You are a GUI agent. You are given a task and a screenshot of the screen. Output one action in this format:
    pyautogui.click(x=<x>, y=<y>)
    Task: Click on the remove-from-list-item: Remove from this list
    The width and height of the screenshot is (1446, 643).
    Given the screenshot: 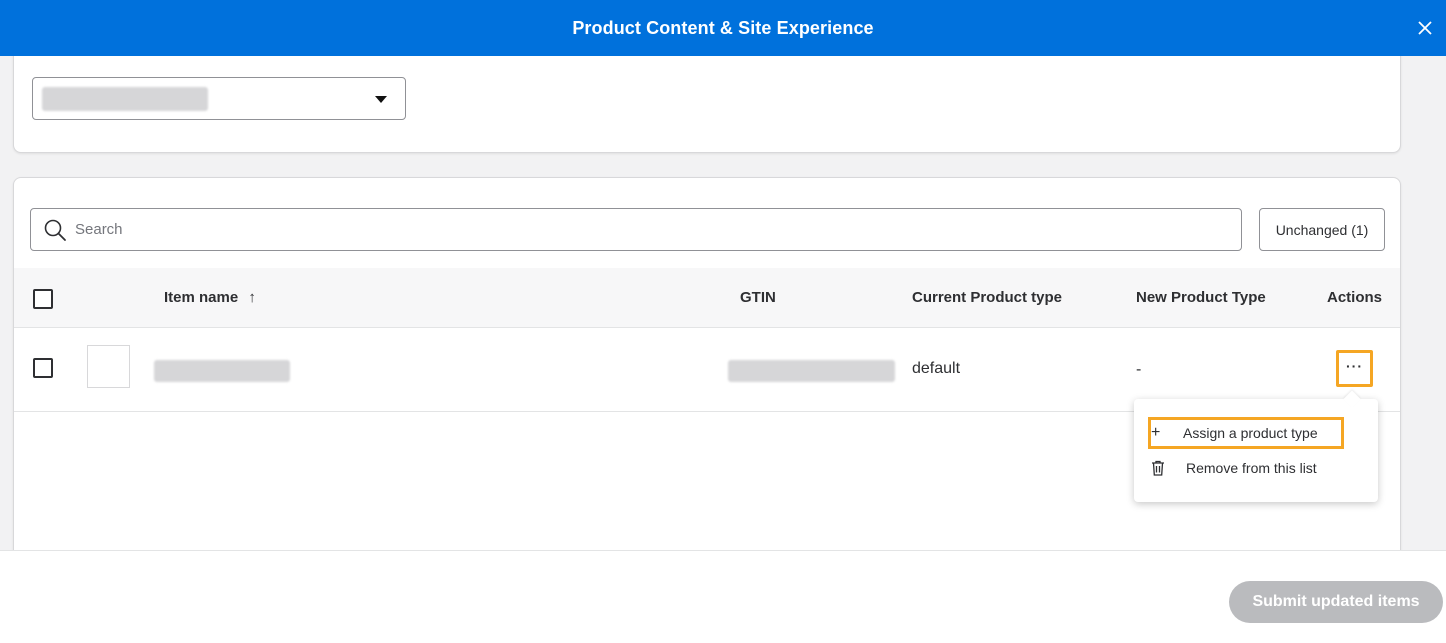 What is the action you would take?
    pyautogui.click(x=1234, y=468)
    